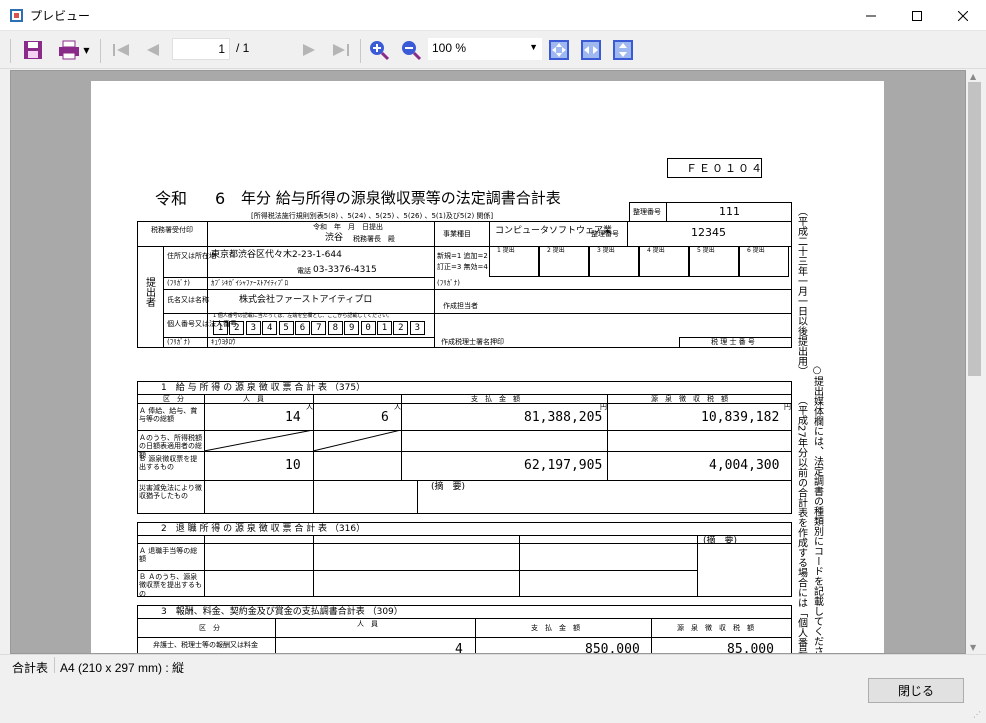 The width and height of the screenshot is (986, 723). What do you see at coordinates (168, 415) in the screenshot?
I see `sec1-row-a-label: Ａ 俸給、給与、賞与等の総額` at bounding box center [168, 415].